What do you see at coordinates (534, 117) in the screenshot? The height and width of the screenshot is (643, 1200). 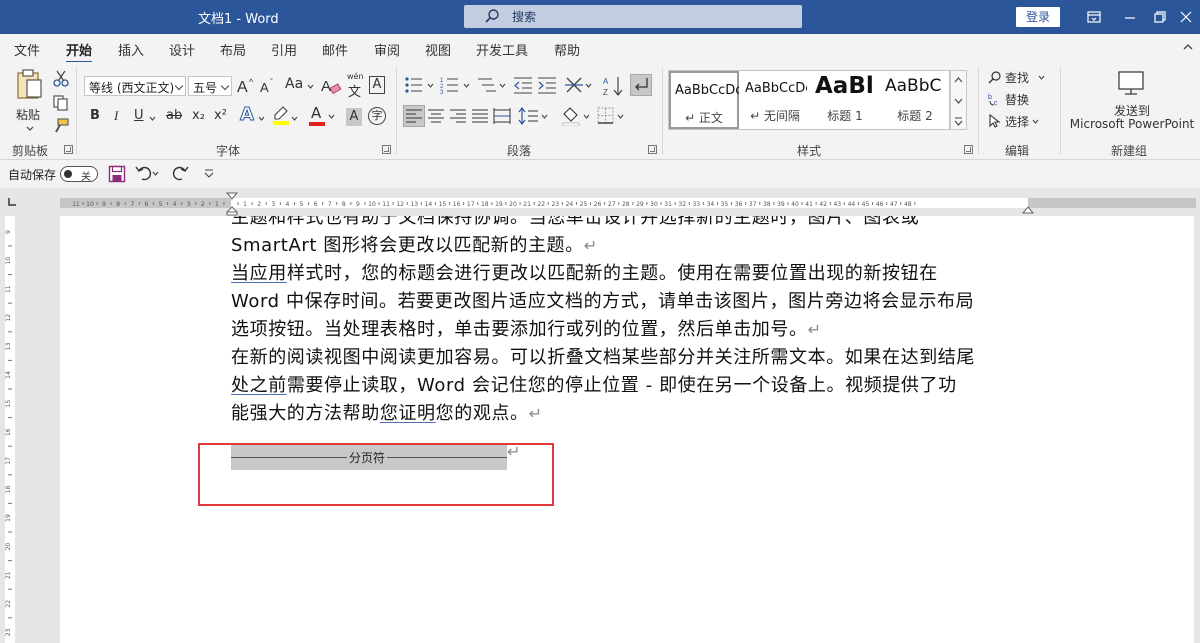 I see `line-spacing-button` at bounding box center [534, 117].